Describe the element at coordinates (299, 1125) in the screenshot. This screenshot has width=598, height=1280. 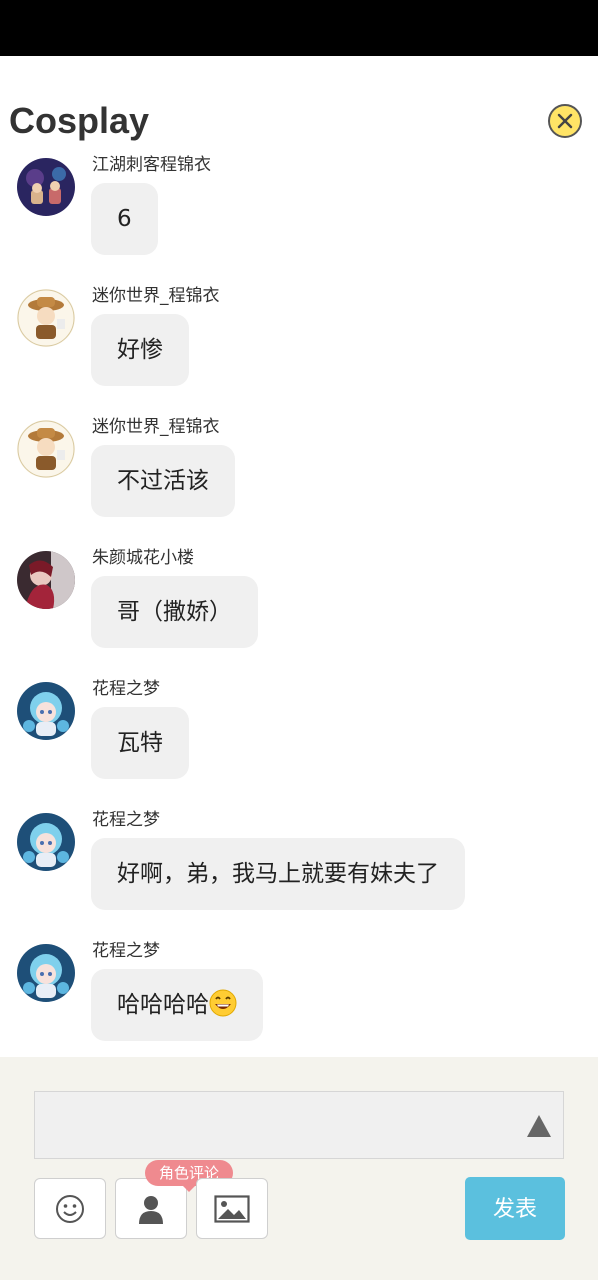
I see `comment-input` at that location.